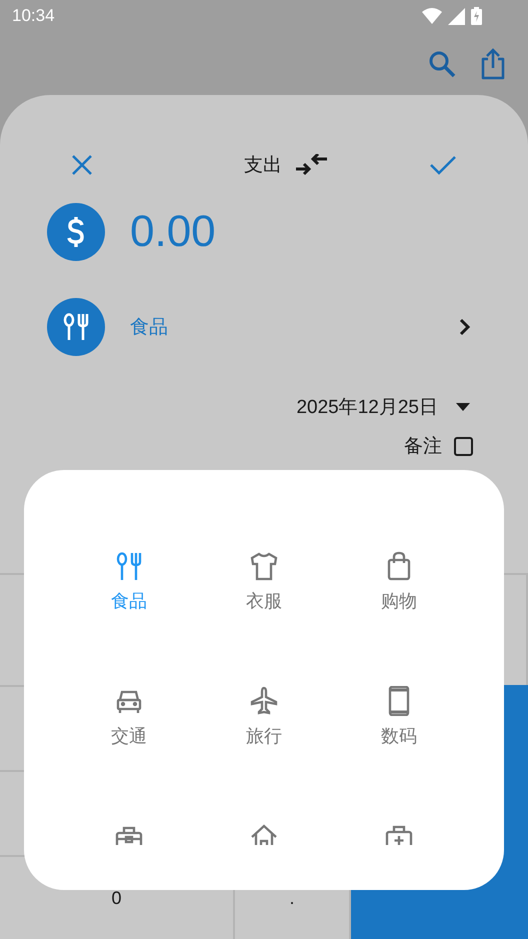  I want to click on category-item: 购物, so click(399, 573).